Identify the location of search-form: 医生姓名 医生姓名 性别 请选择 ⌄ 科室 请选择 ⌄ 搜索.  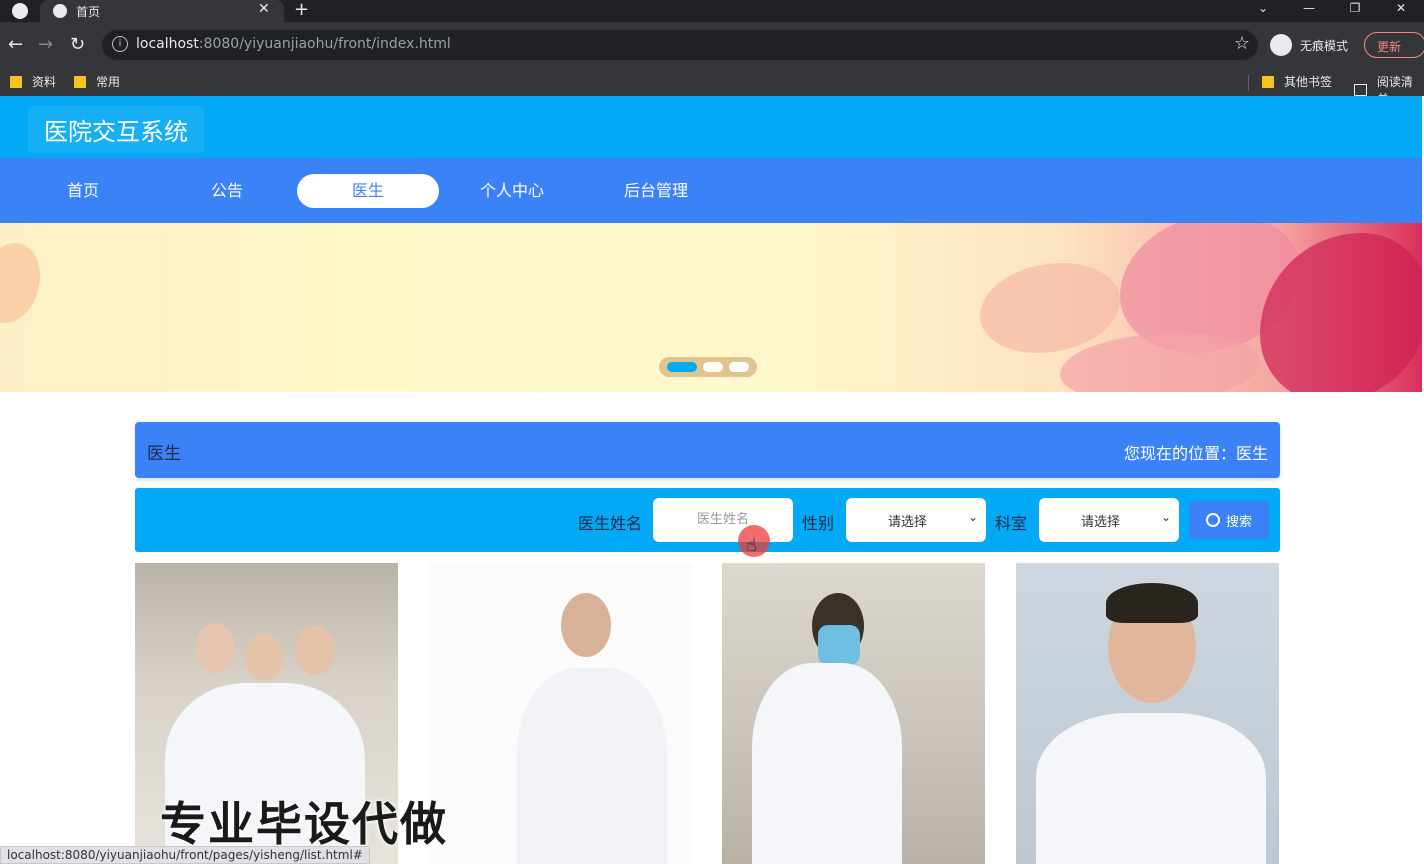
(707, 520).